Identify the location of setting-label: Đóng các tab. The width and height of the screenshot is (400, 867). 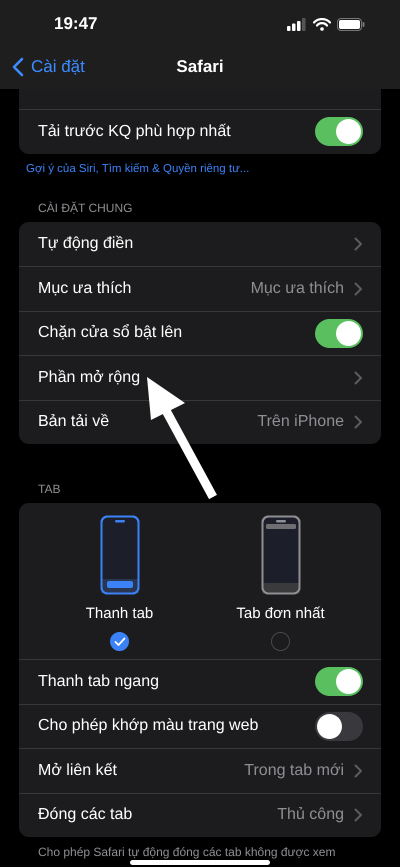
(86, 815).